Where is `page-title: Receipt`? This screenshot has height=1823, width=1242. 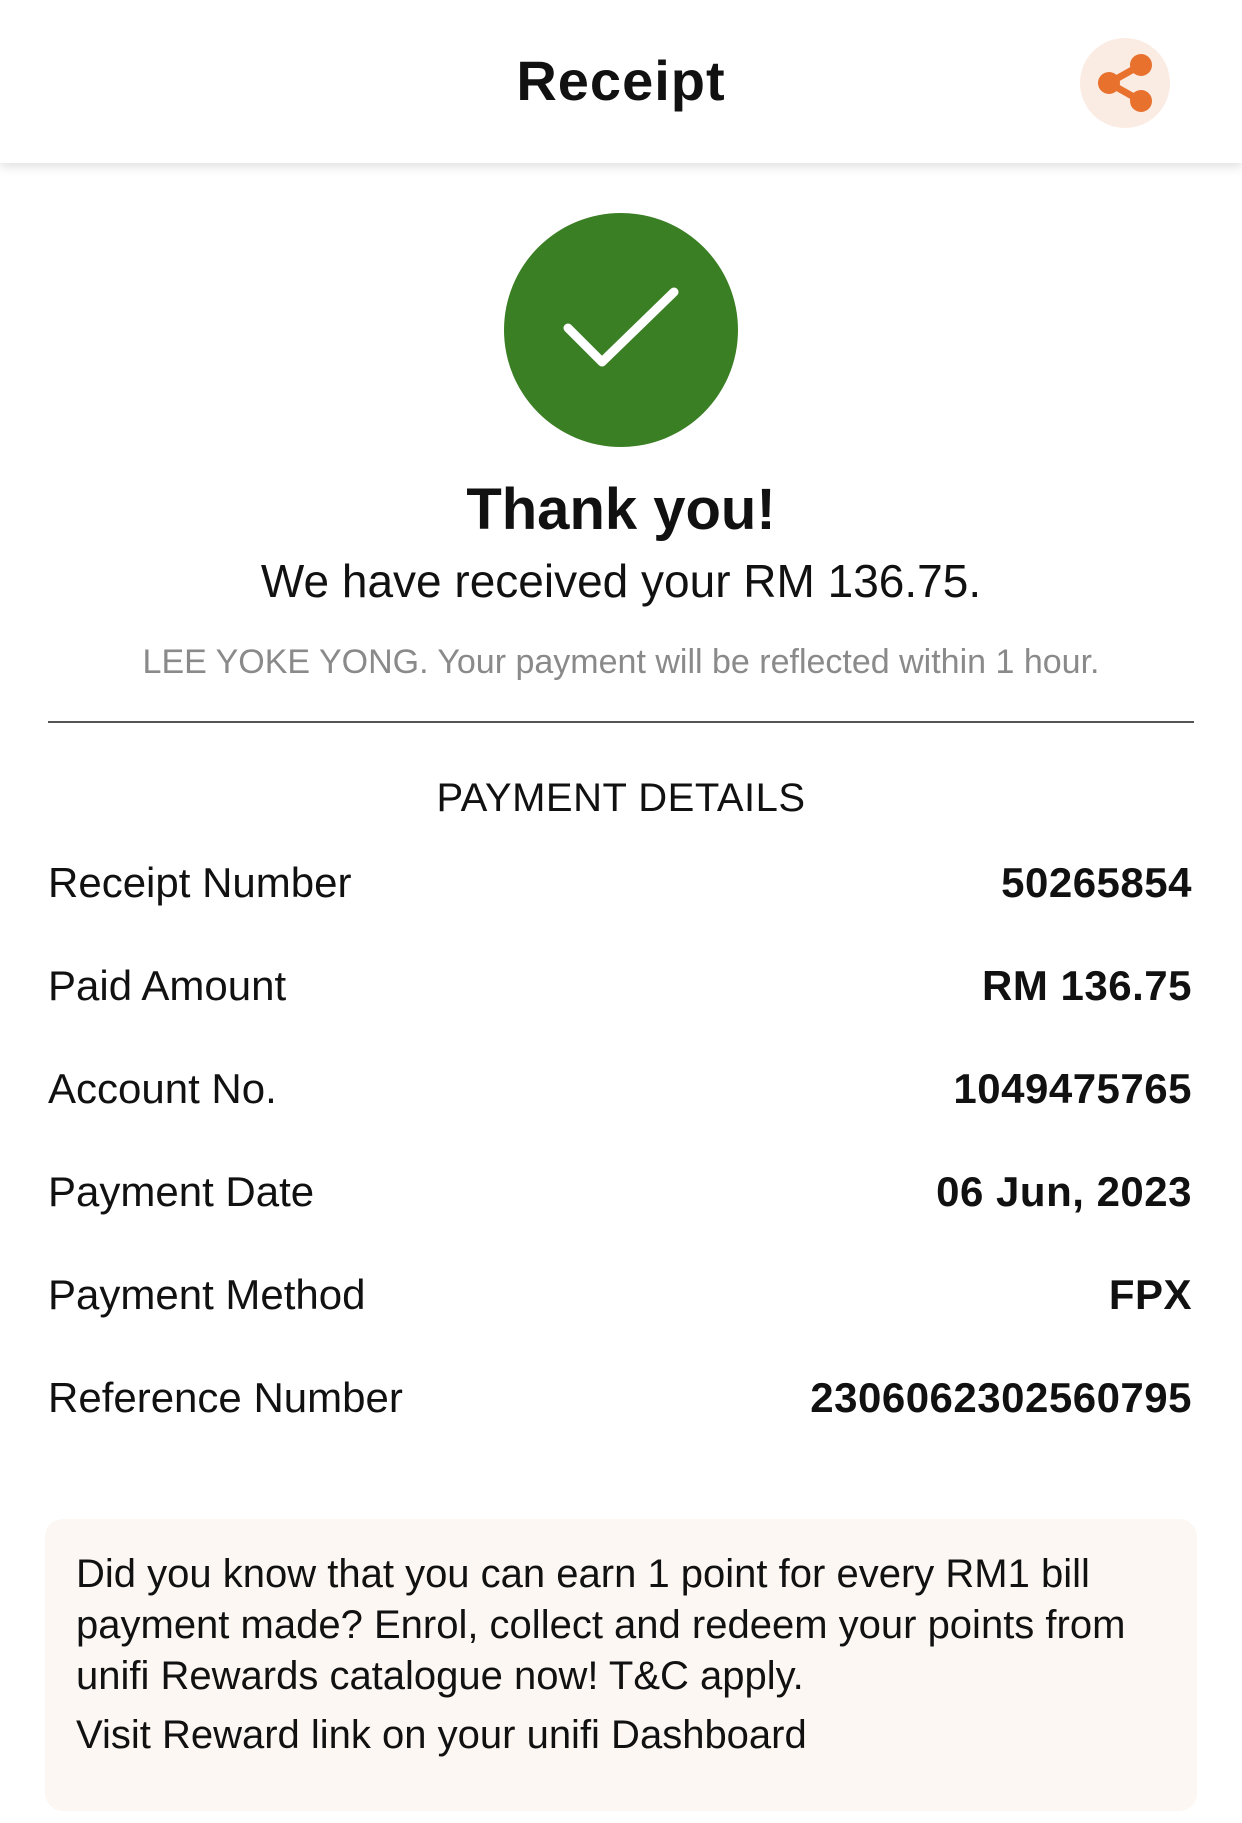
page-title: Receipt is located at coordinates (621, 80).